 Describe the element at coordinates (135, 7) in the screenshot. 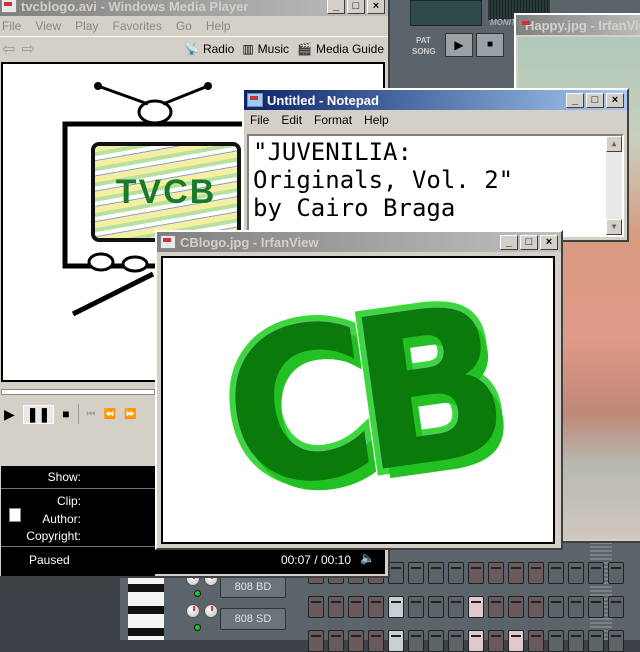

I see `wmp-title: tvcblogo.avi - Windows Media Player` at that location.